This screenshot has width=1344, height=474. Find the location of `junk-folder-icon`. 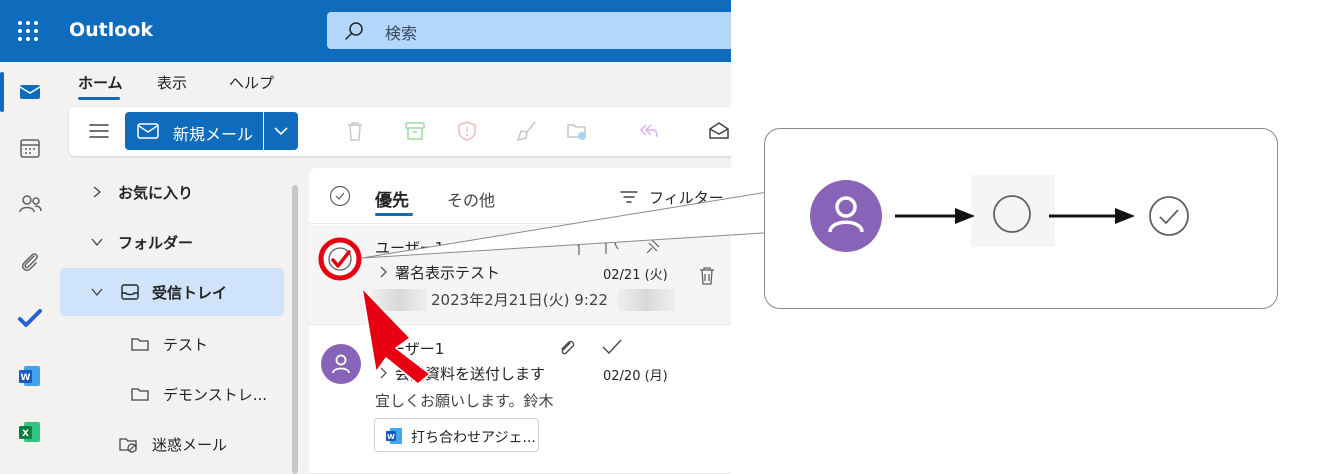

junk-folder-icon is located at coordinates (128, 445).